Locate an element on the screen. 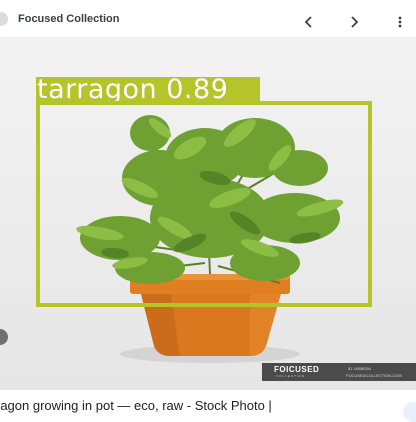 Image resolution: width=416 pixels, height=422 pixels. chevron-right-icon is located at coordinates (355, 21).